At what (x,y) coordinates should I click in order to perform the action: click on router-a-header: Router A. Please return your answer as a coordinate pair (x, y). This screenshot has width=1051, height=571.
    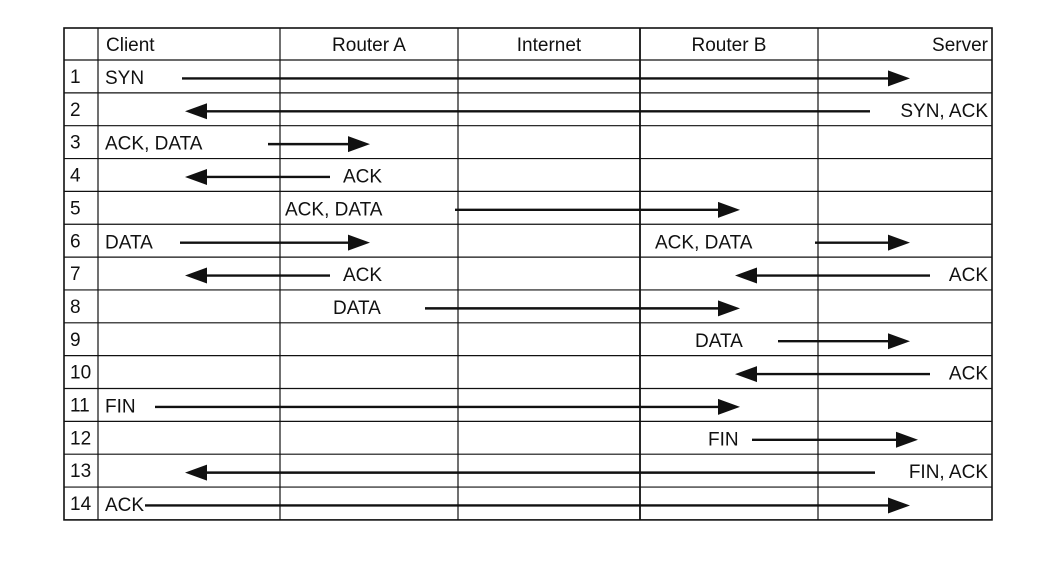
    Looking at the image, I should click on (369, 45).